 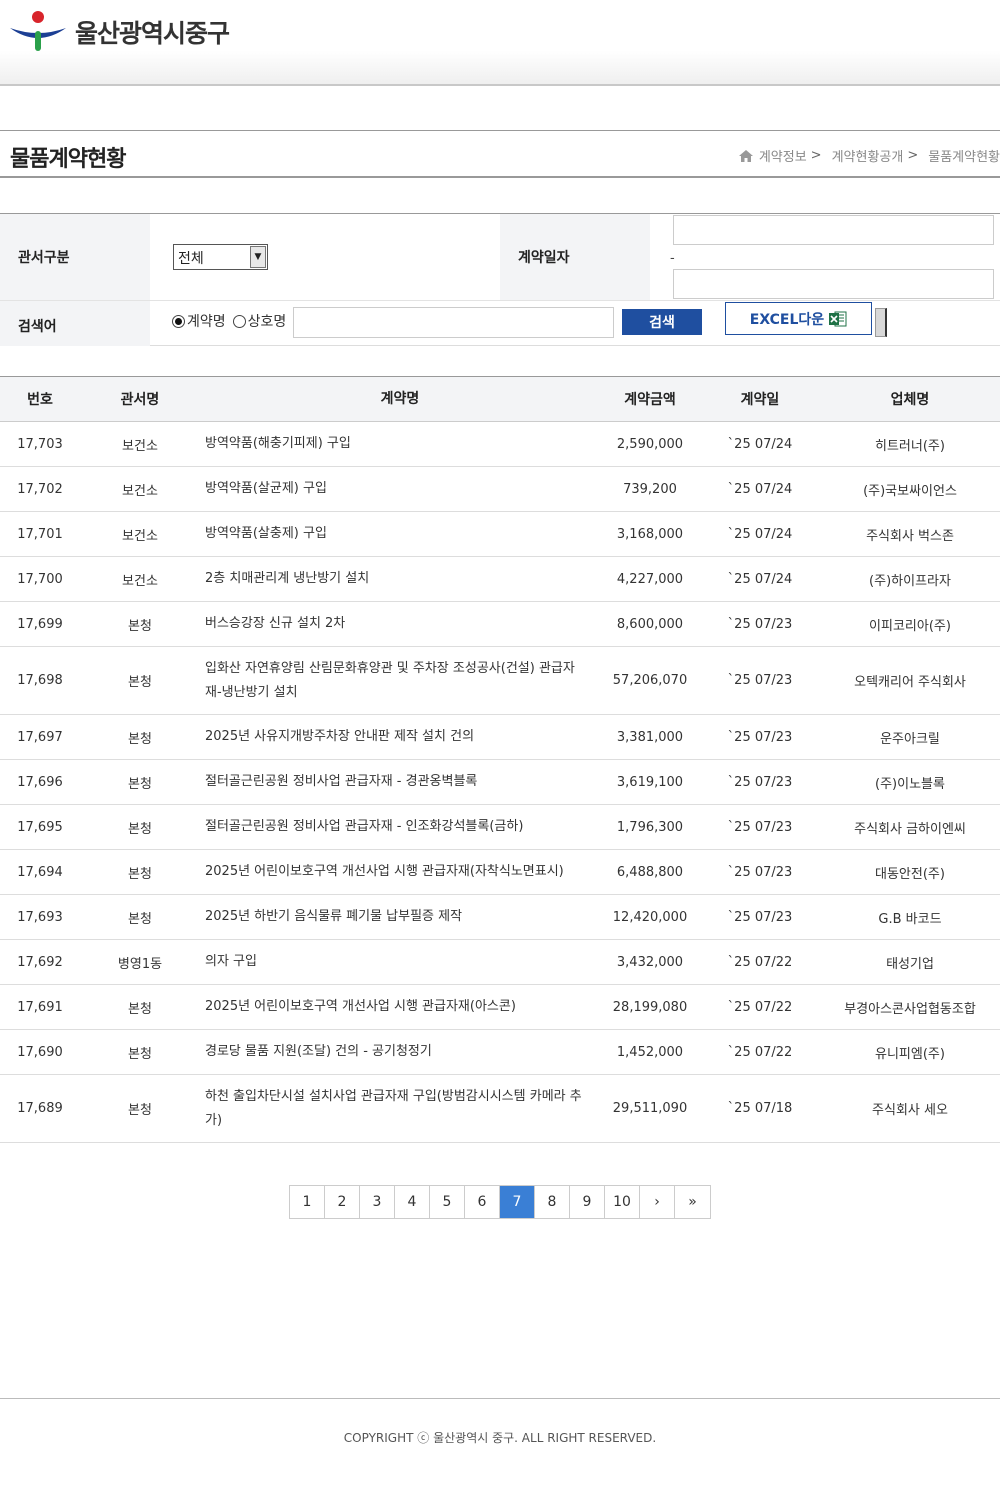 I want to click on search-row-2: 검색어 계약명 상호명 검색 EXCEL다운, so click(x=500, y=323).